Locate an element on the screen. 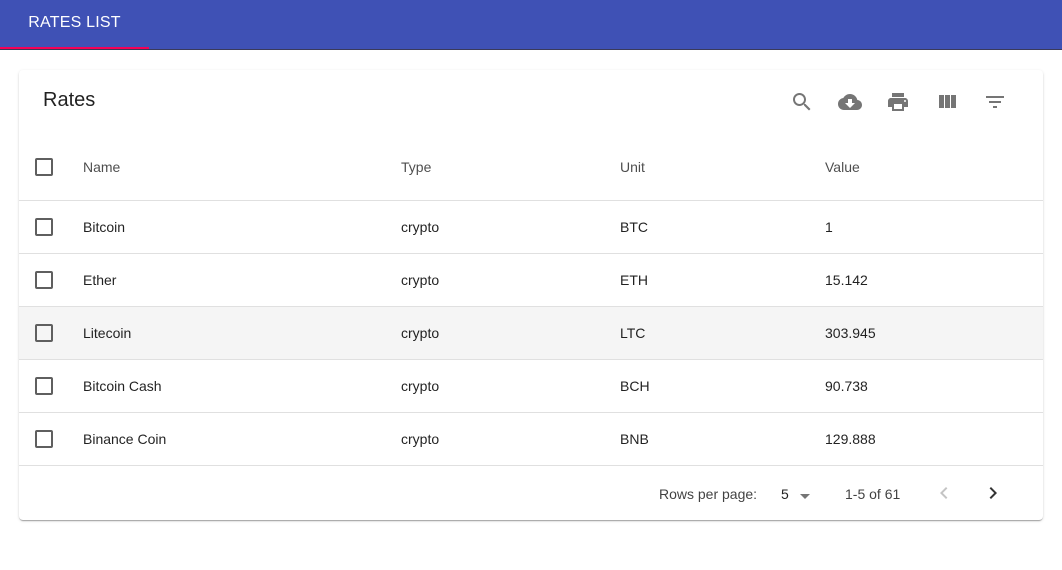 The image size is (1062, 570). search-icon is located at coordinates (802, 102).